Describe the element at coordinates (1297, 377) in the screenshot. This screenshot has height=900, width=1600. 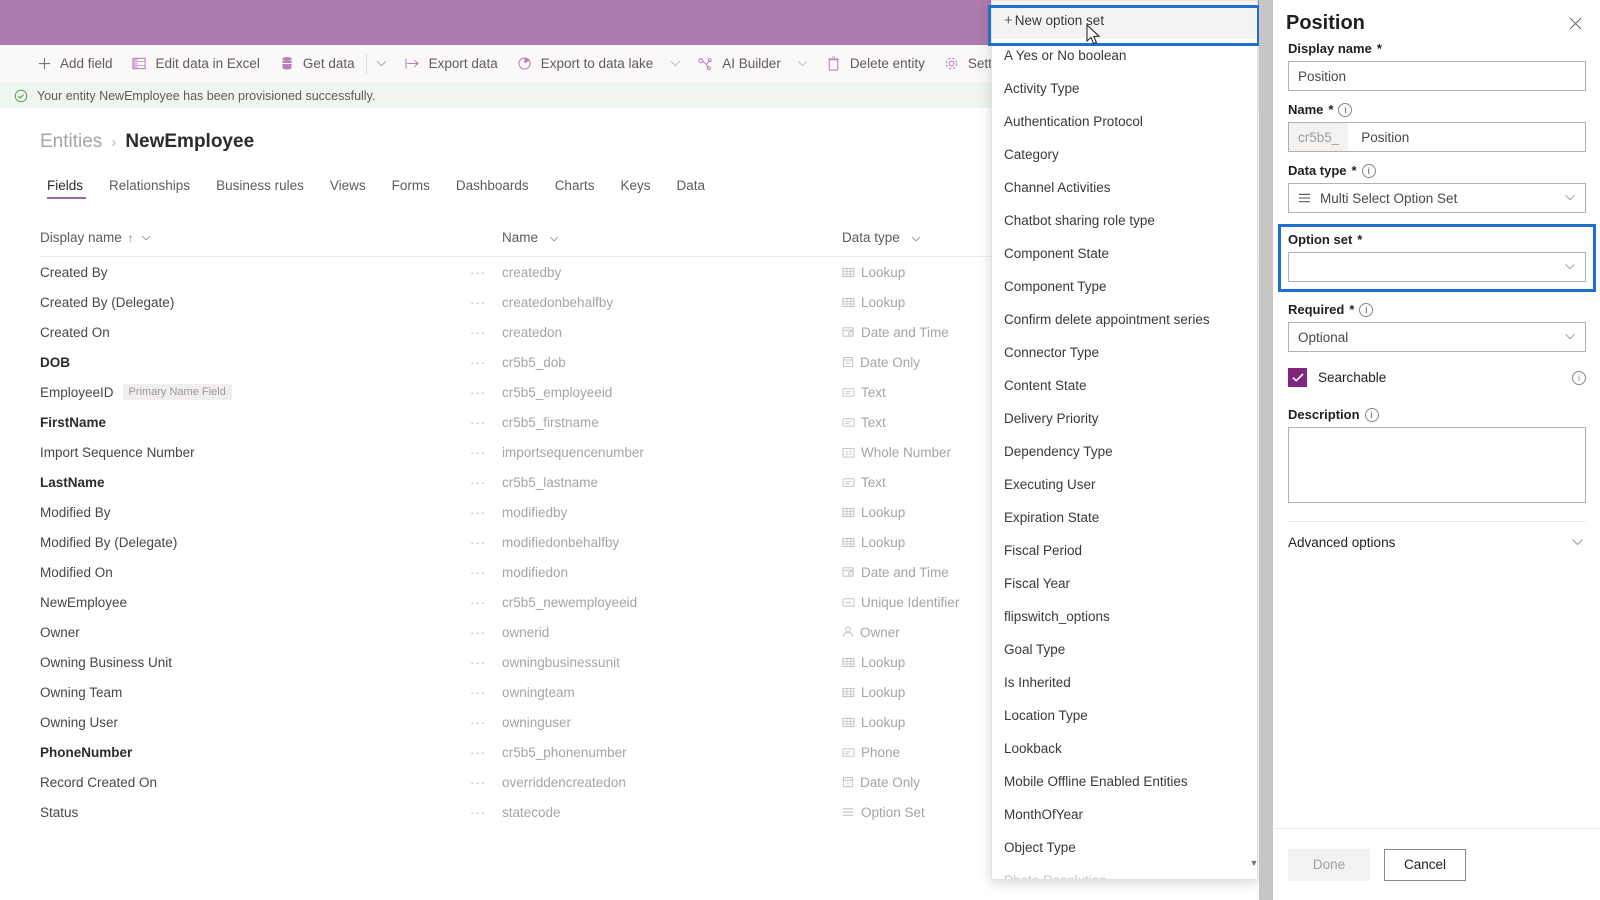
I see `searchable-checkbox` at that location.